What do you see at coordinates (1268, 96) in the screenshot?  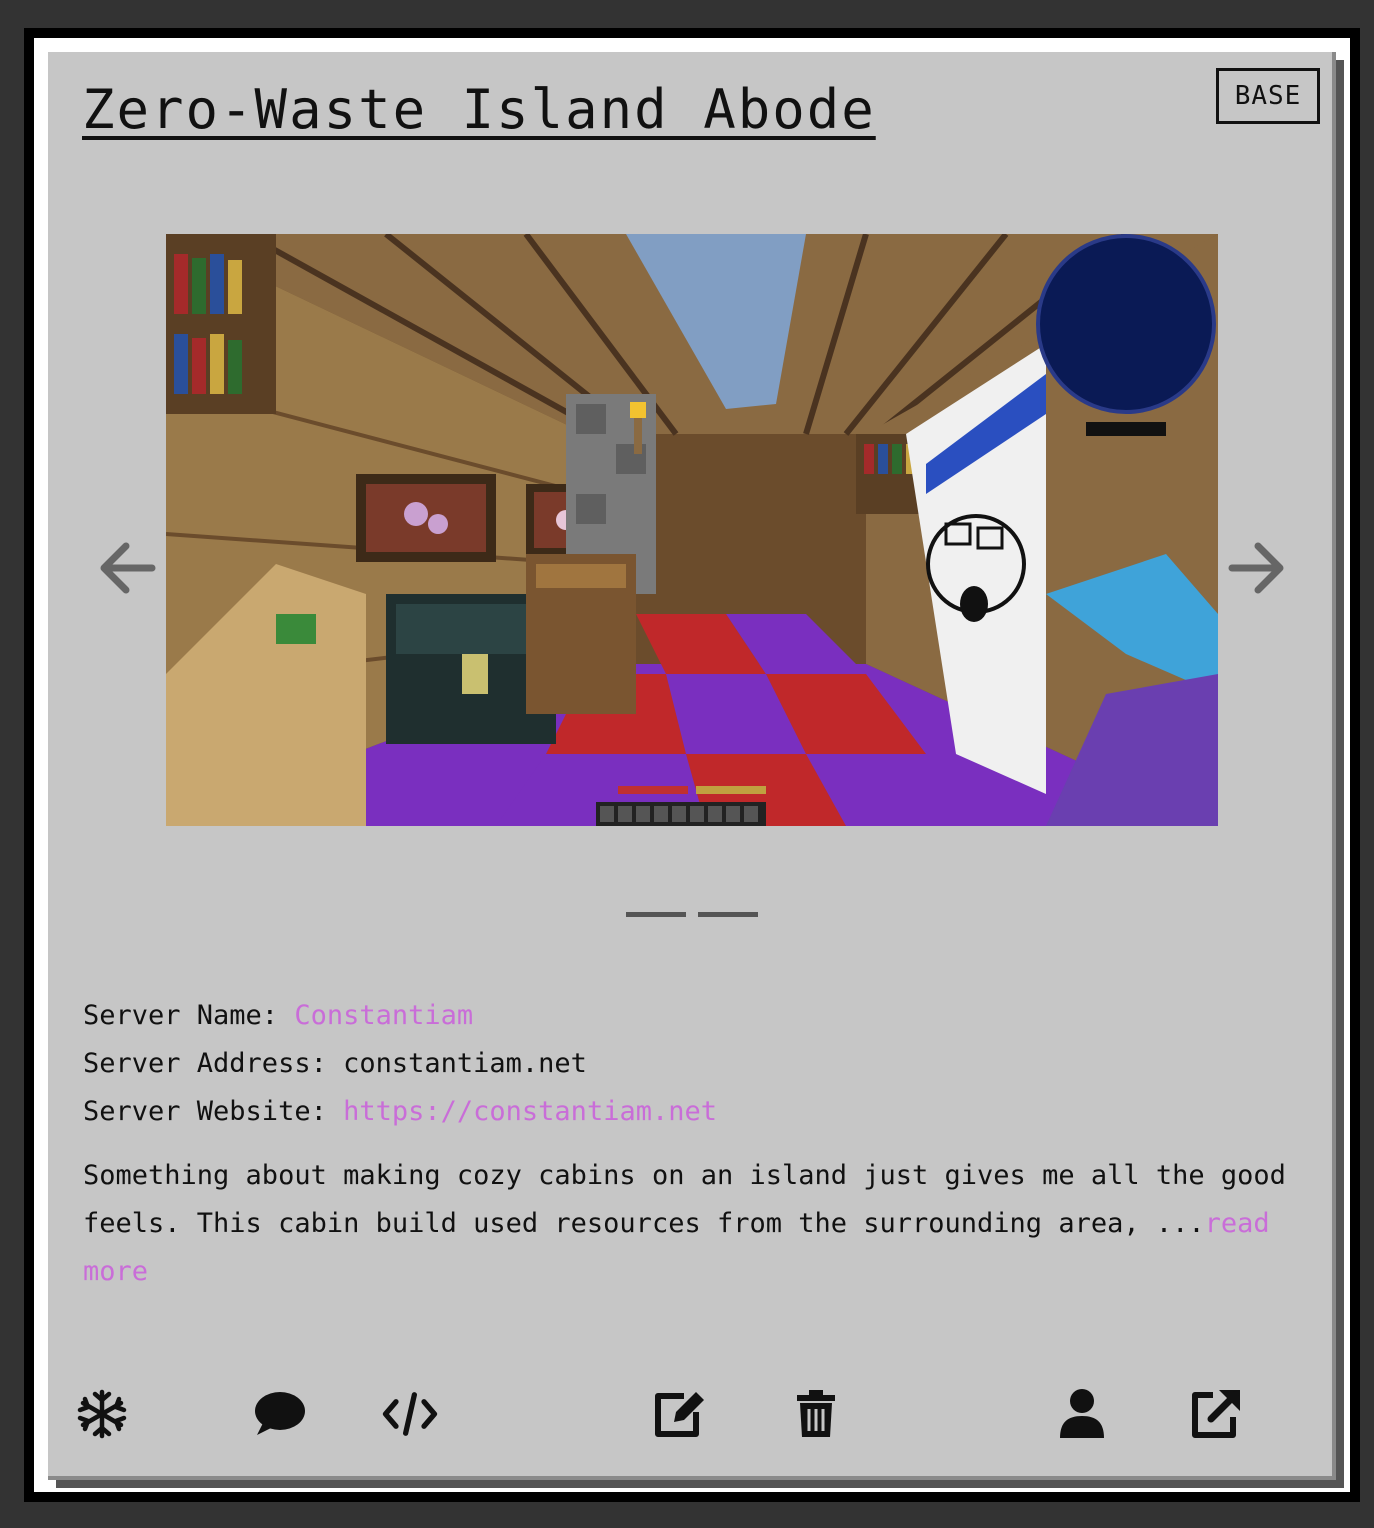 I see `category-badge: BASE` at bounding box center [1268, 96].